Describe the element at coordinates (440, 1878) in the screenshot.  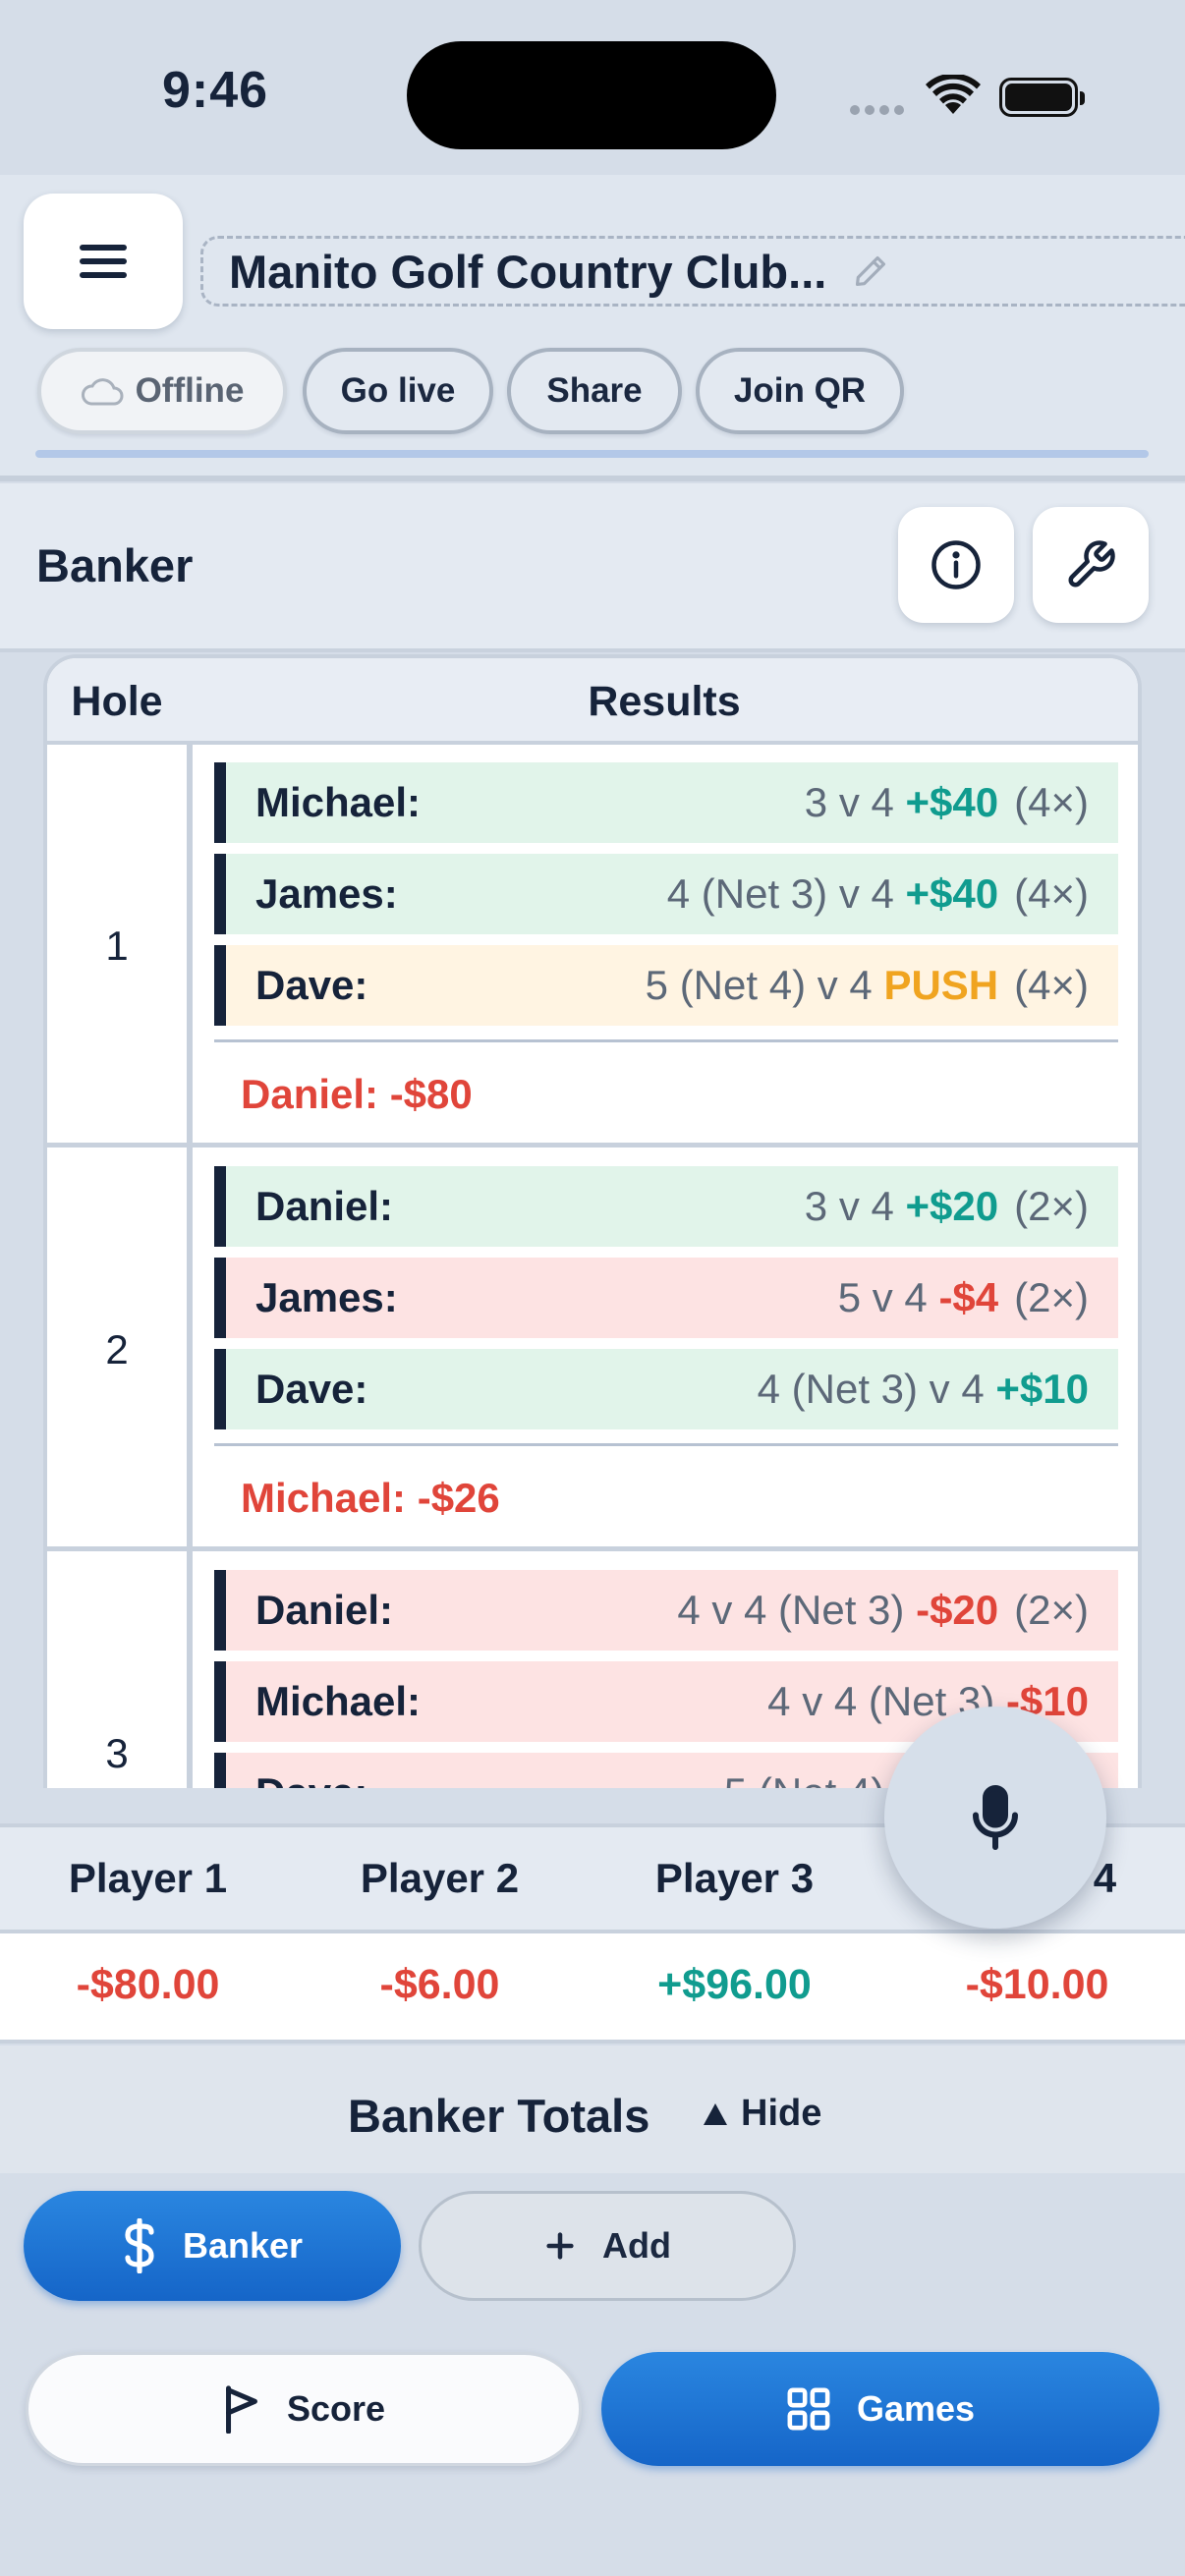
I see `player-2-header: Player 2` at that location.